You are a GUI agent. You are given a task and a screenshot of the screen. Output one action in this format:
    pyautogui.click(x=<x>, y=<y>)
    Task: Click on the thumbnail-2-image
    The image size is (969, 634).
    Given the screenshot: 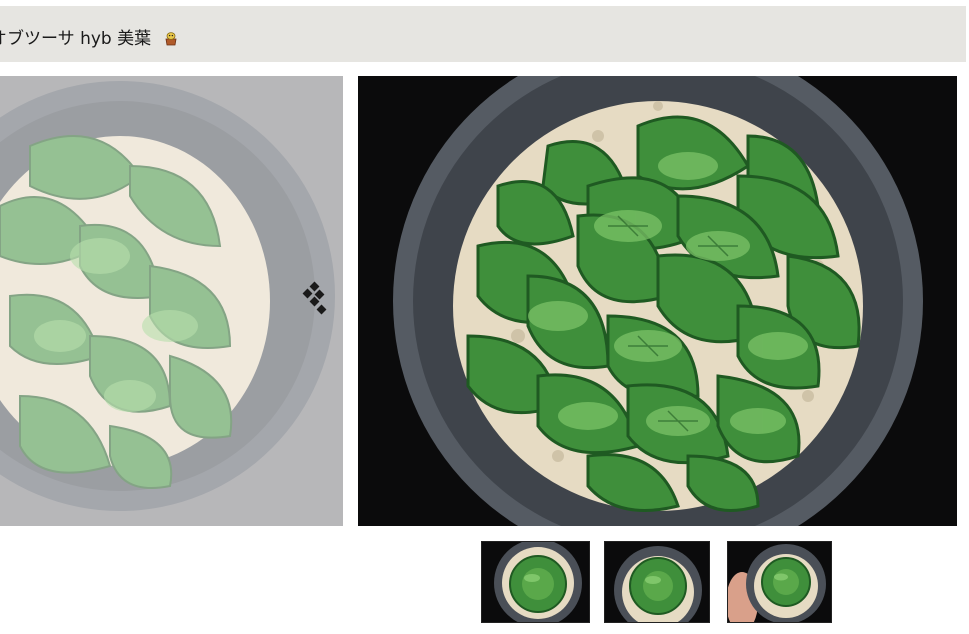 What is the action you would take?
    pyautogui.click(x=657, y=582)
    